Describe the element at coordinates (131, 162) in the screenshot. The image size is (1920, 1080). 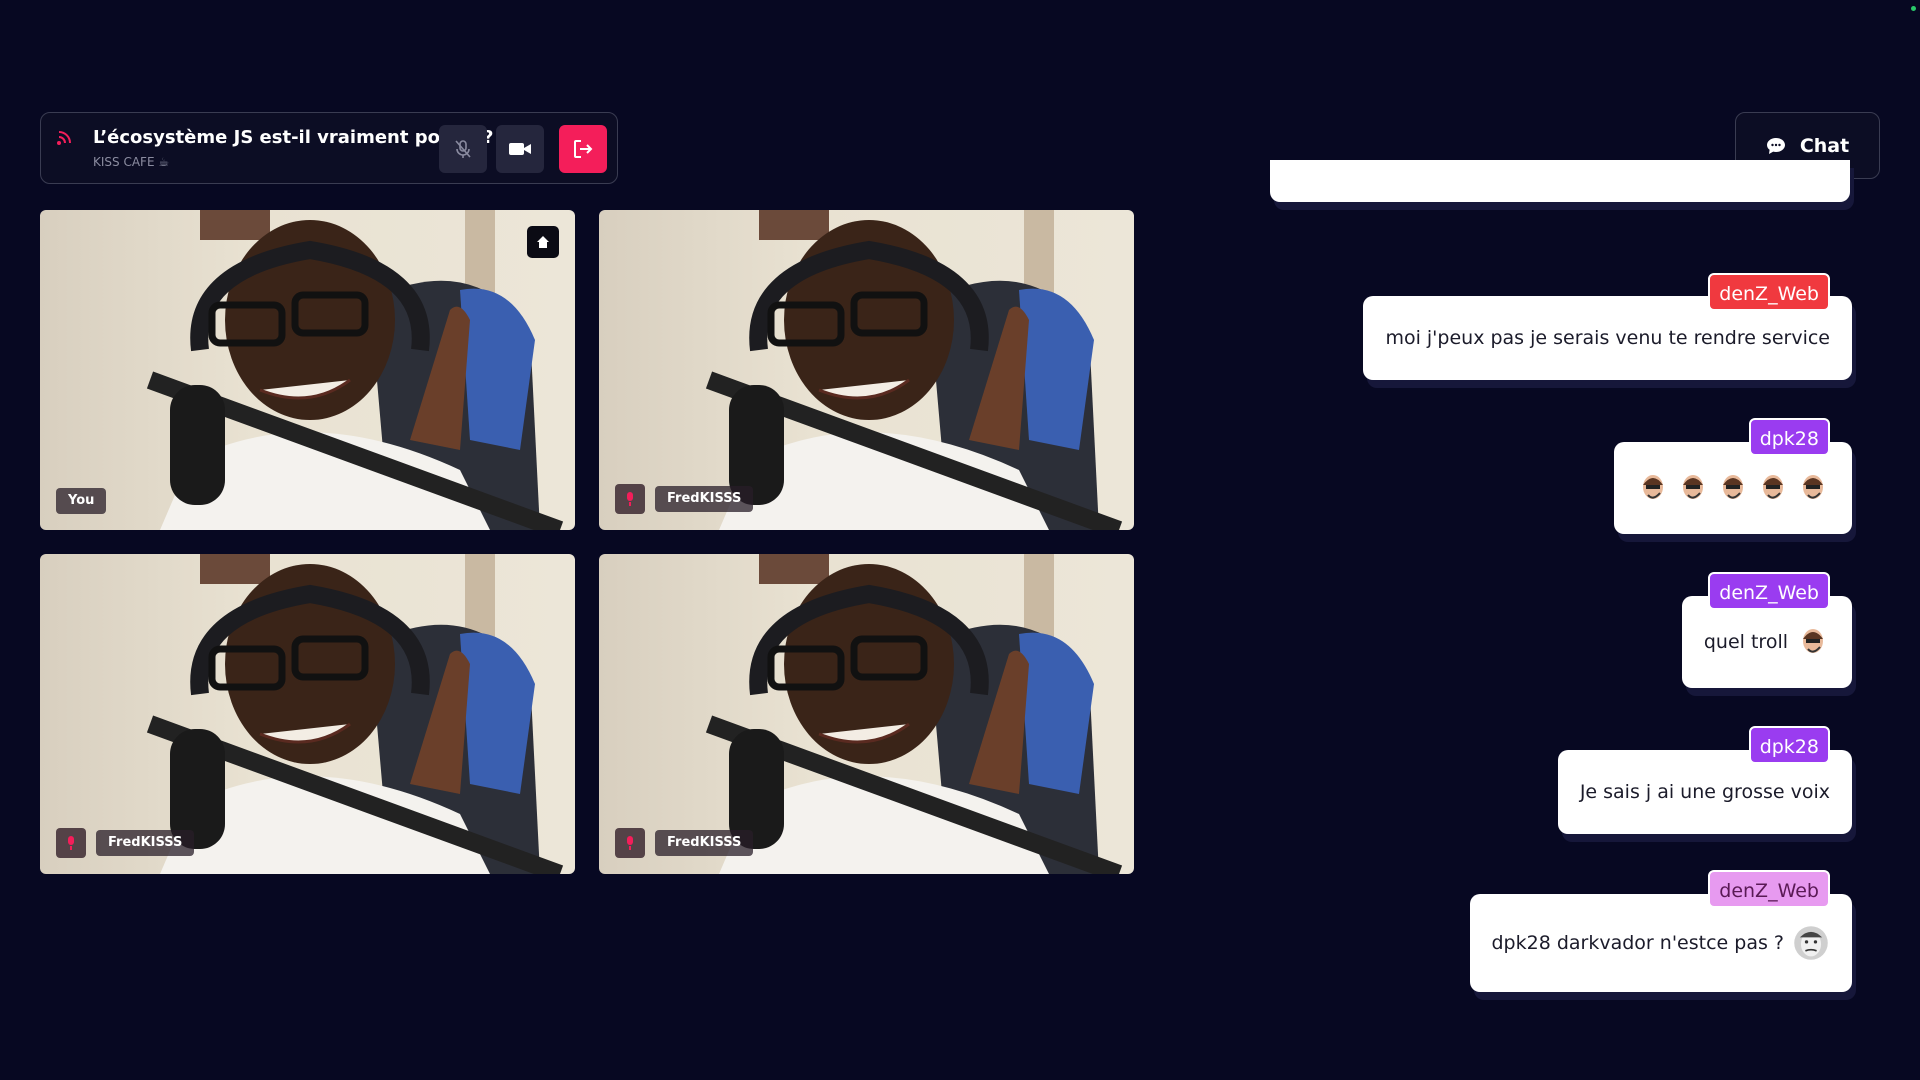
I see `room-subtitle: KISS CAFE ☕` at that location.